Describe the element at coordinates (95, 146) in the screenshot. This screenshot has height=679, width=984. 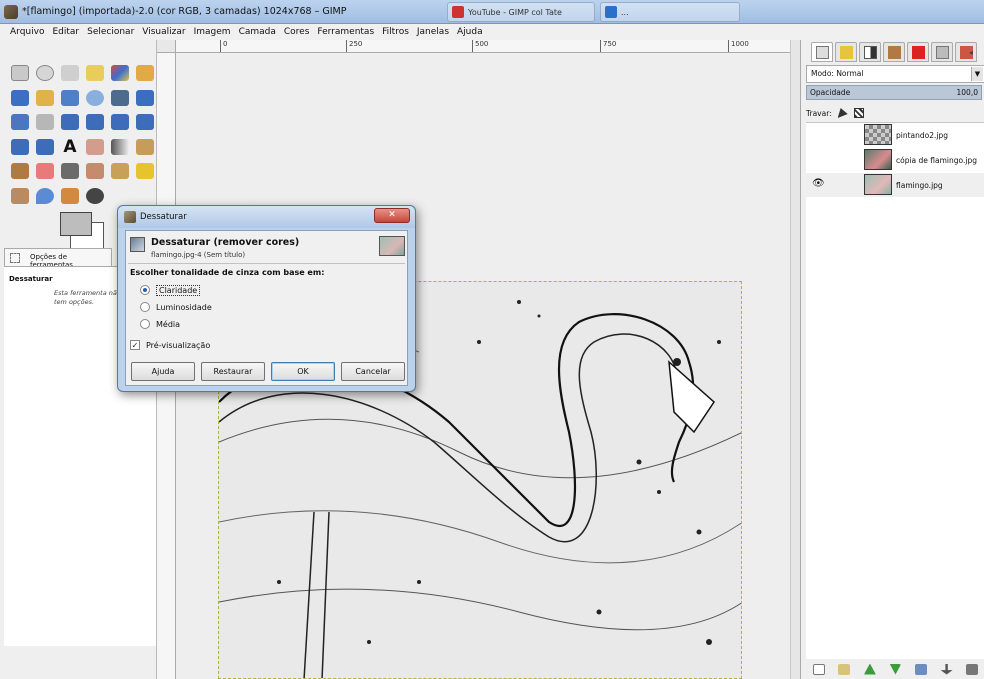
I see `heal-tool-icon` at that location.